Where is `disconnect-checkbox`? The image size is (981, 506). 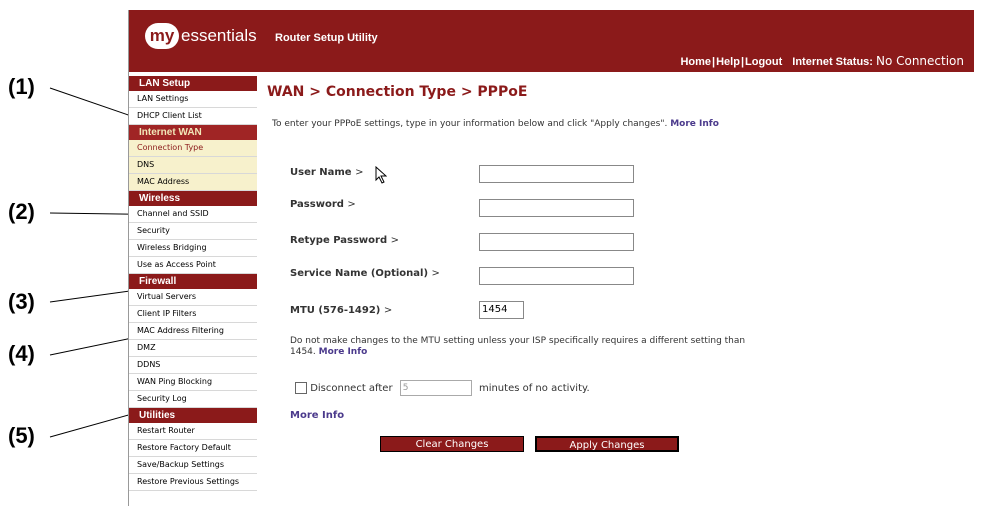
disconnect-checkbox is located at coordinates (301, 388).